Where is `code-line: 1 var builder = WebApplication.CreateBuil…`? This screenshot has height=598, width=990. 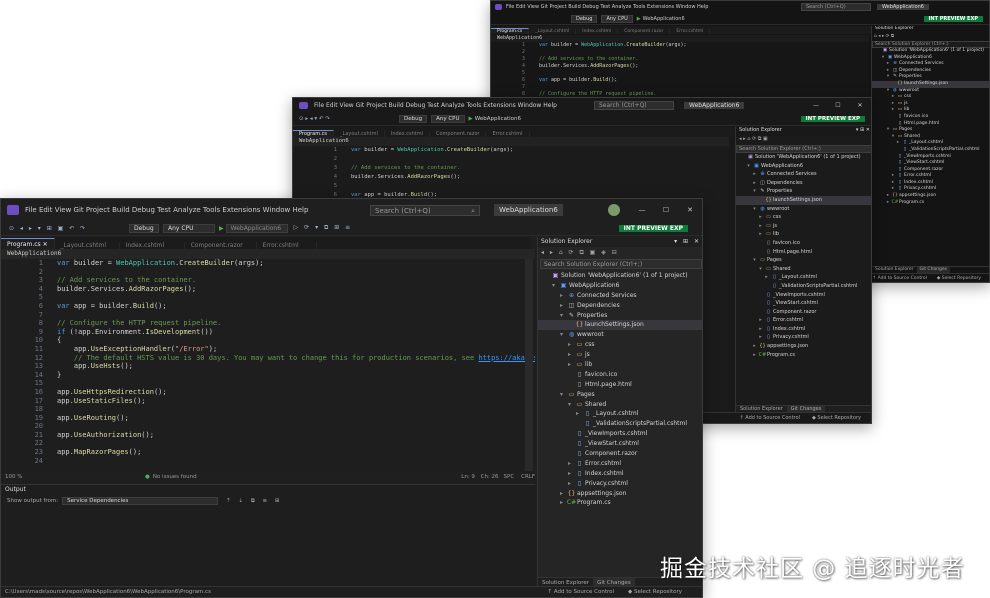
code-line: 1 var builder = WebApplication.CreateBuil… is located at coordinates (521, 150).